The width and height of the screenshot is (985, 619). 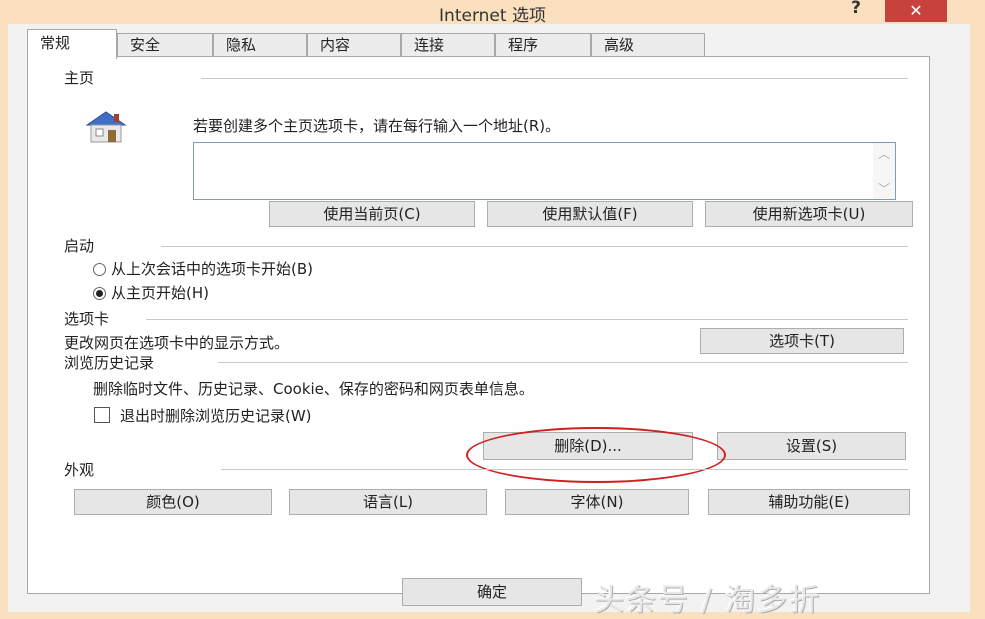 I want to click on tabs-description: 更改网页在选项卡中的显示方式。, so click(x=177, y=343).